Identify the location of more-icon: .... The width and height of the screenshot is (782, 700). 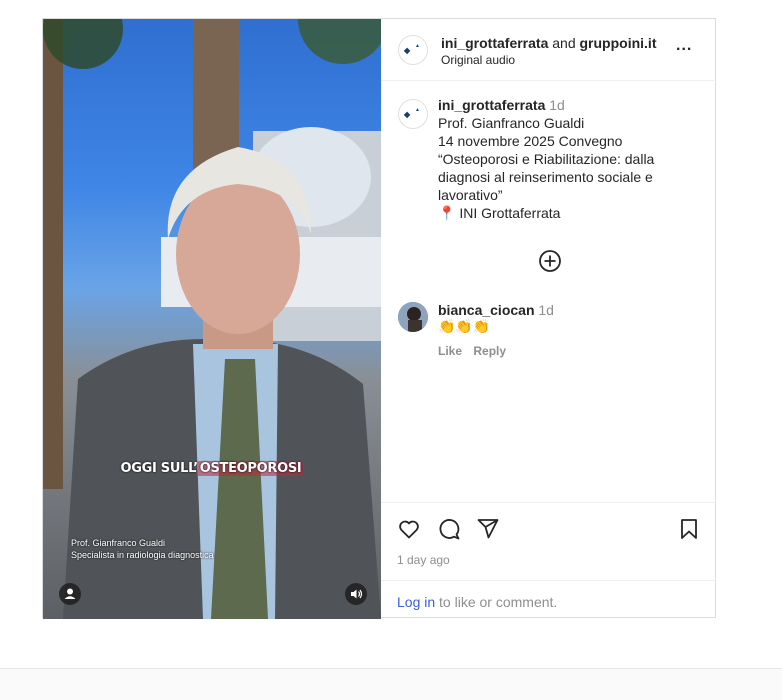
(684, 45).